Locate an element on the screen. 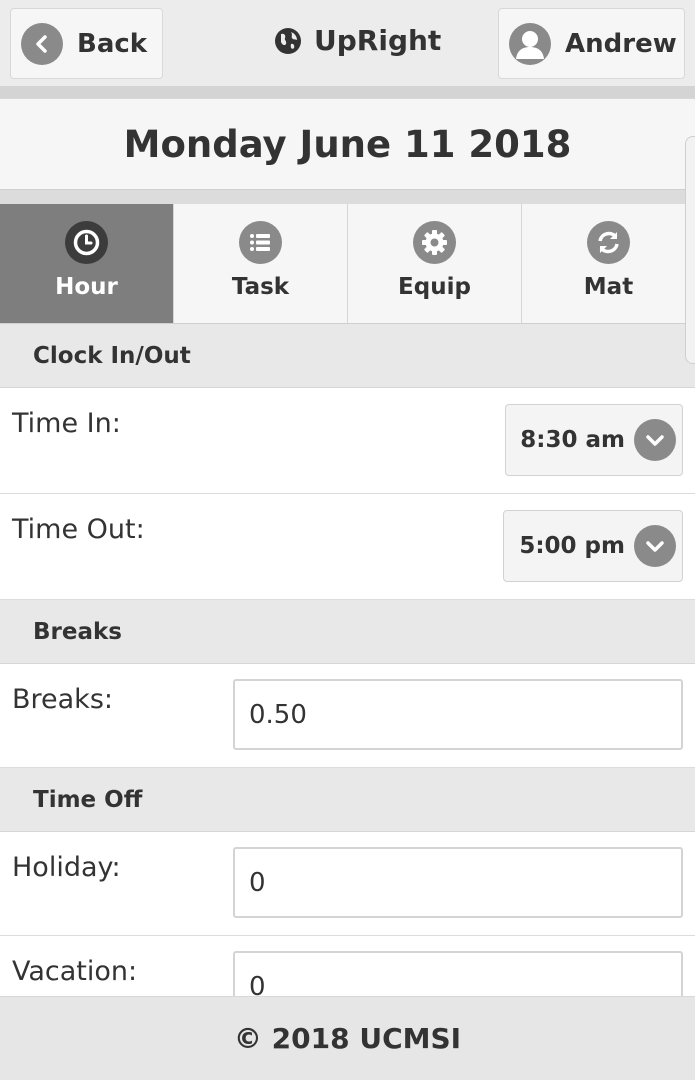 The width and height of the screenshot is (695, 1080). time-out-select: 5:00 pm is located at coordinates (593, 546).